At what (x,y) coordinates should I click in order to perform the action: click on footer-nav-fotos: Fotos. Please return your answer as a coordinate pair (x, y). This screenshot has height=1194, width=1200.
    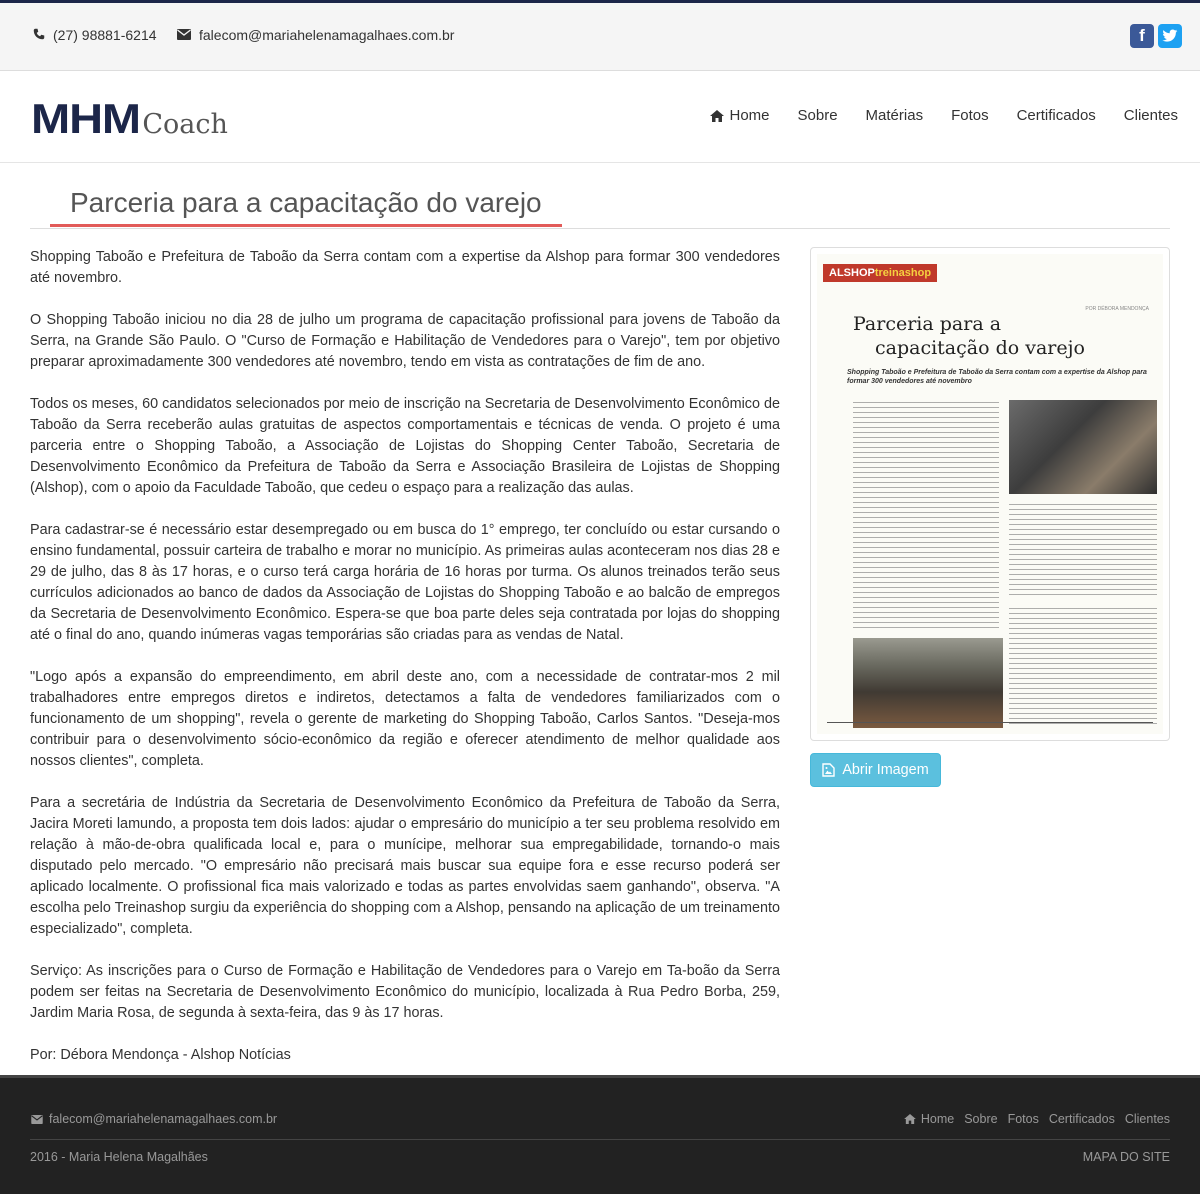
    Looking at the image, I should click on (1023, 1119).